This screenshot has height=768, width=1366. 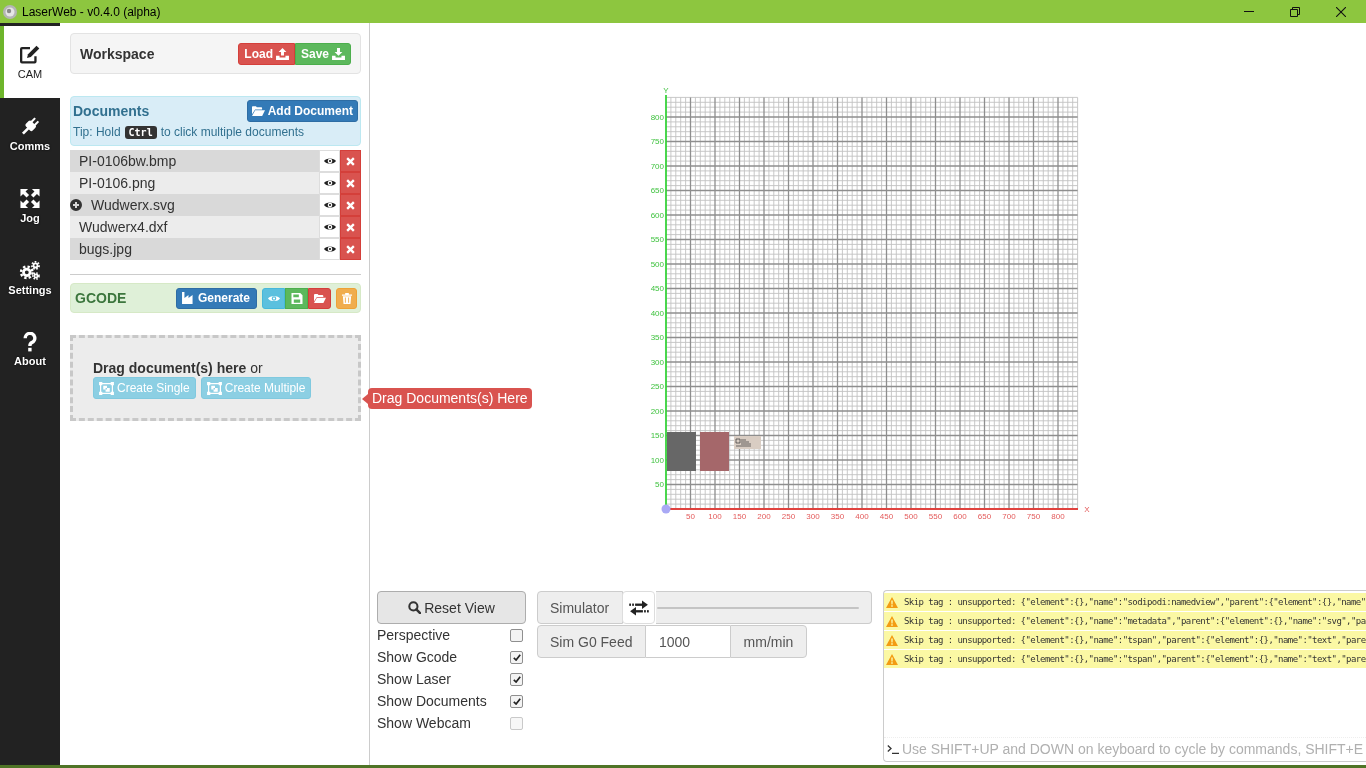 What do you see at coordinates (30, 206) in the screenshot?
I see `nav-tab: Jog` at bounding box center [30, 206].